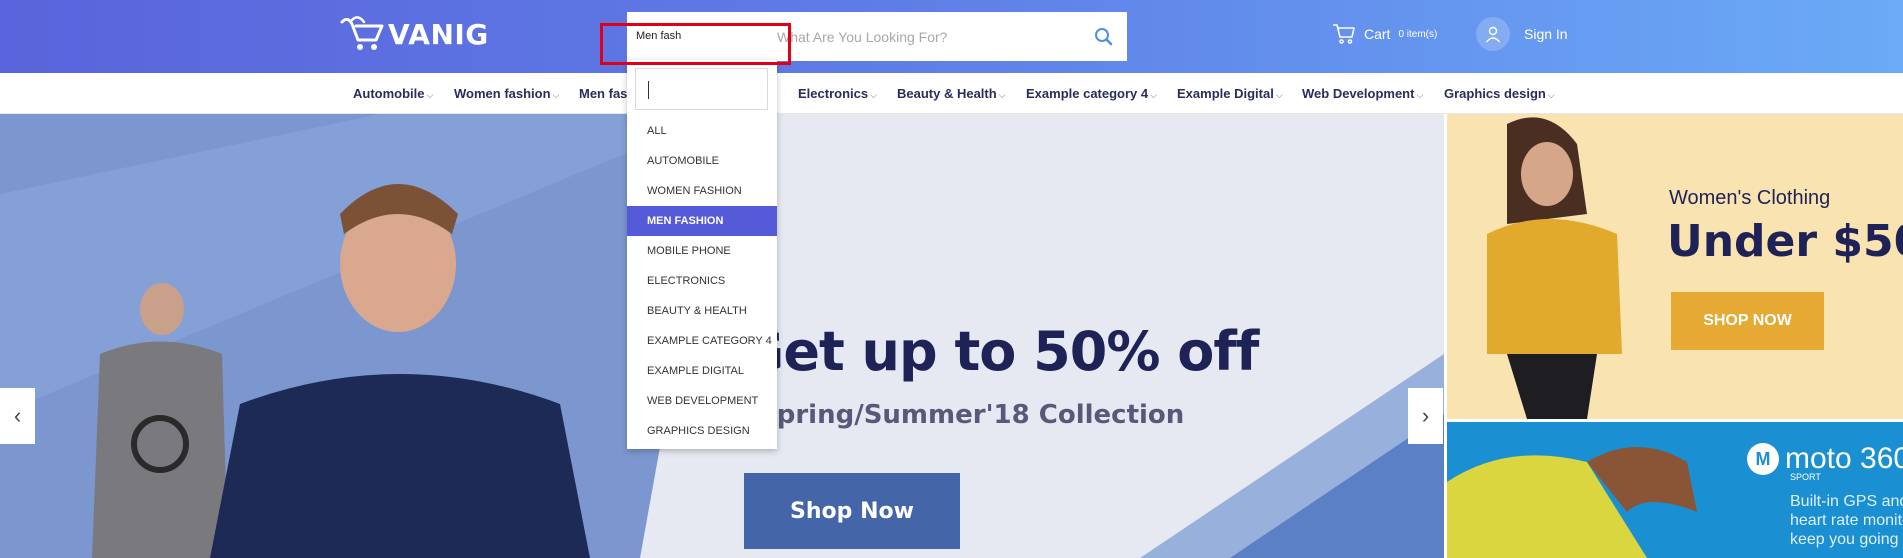 This screenshot has height=558, width=1903. Describe the element at coordinates (1225, 93) in the screenshot. I see `nav-item-label: Example Digital` at that location.